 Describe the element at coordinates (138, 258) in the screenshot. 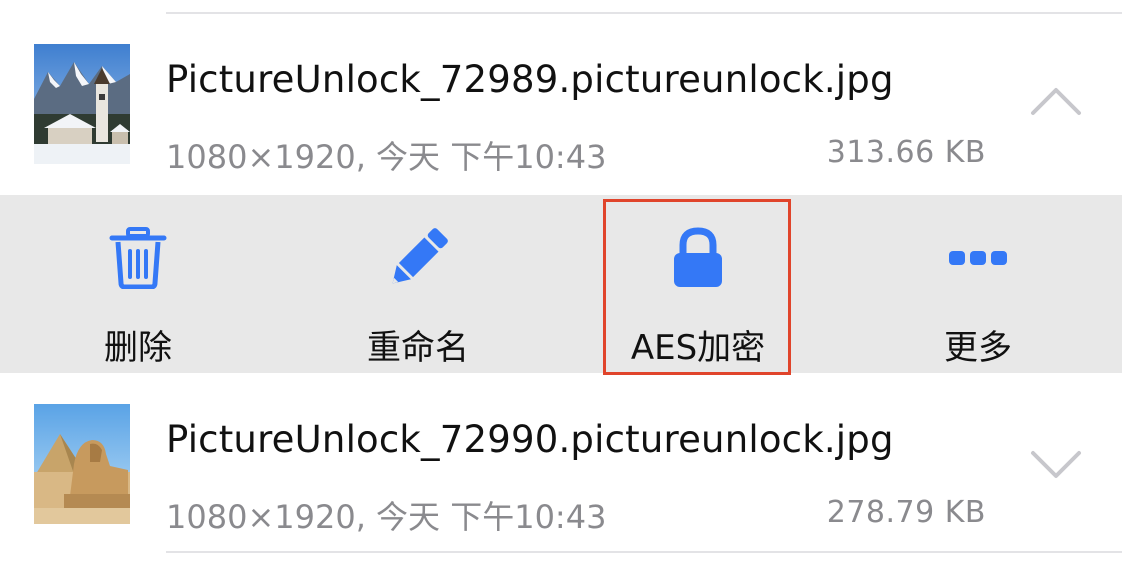

I see `trash-icon` at that location.